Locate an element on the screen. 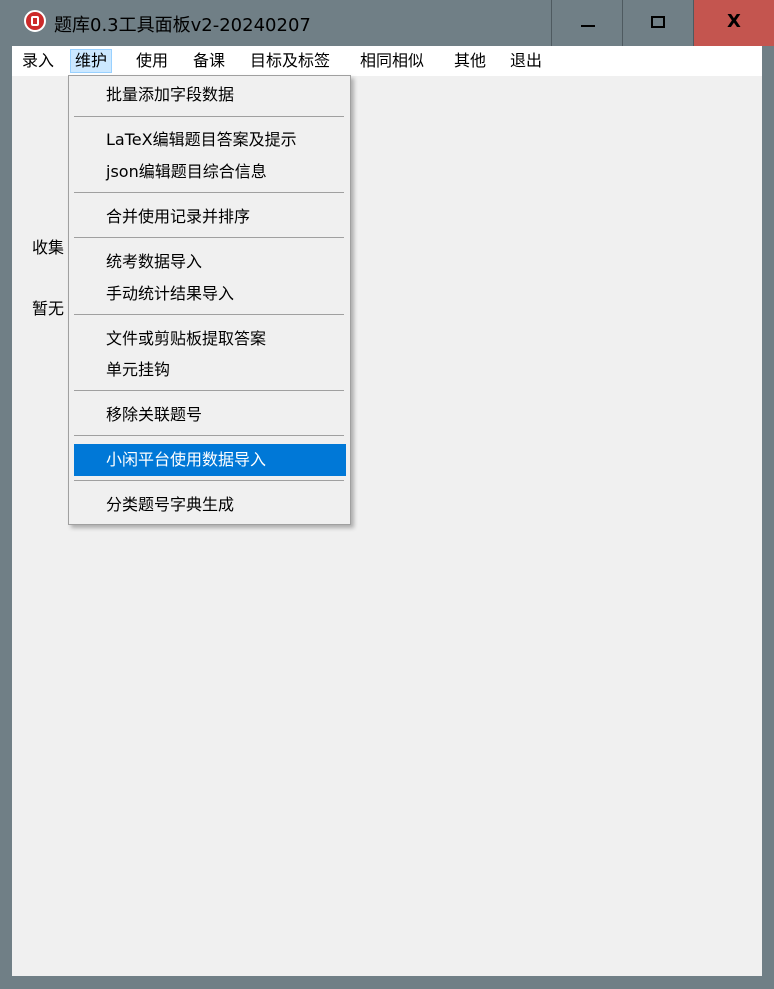 Image resolution: width=774 pixels, height=989 pixels. close-button: X is located at coordinates (733, 23).